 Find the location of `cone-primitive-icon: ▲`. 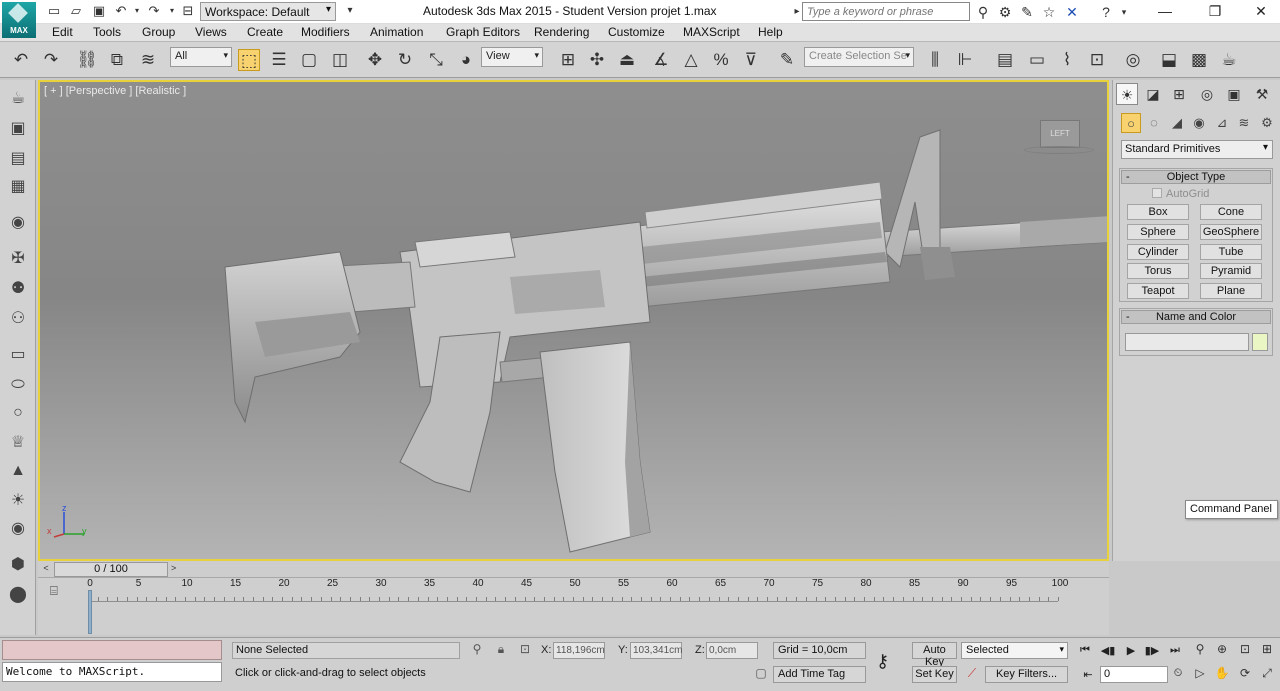

cone-primitive-icon: ▲ is located at coordinates (18, 471).